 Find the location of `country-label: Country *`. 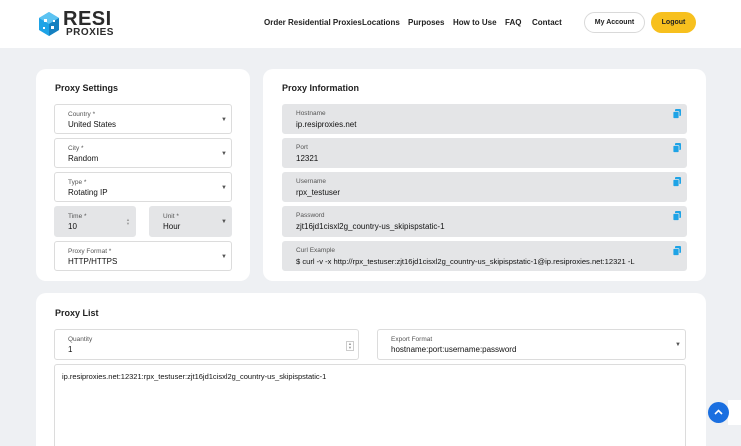

country-label: Country * is located at coordinates (82, 114).